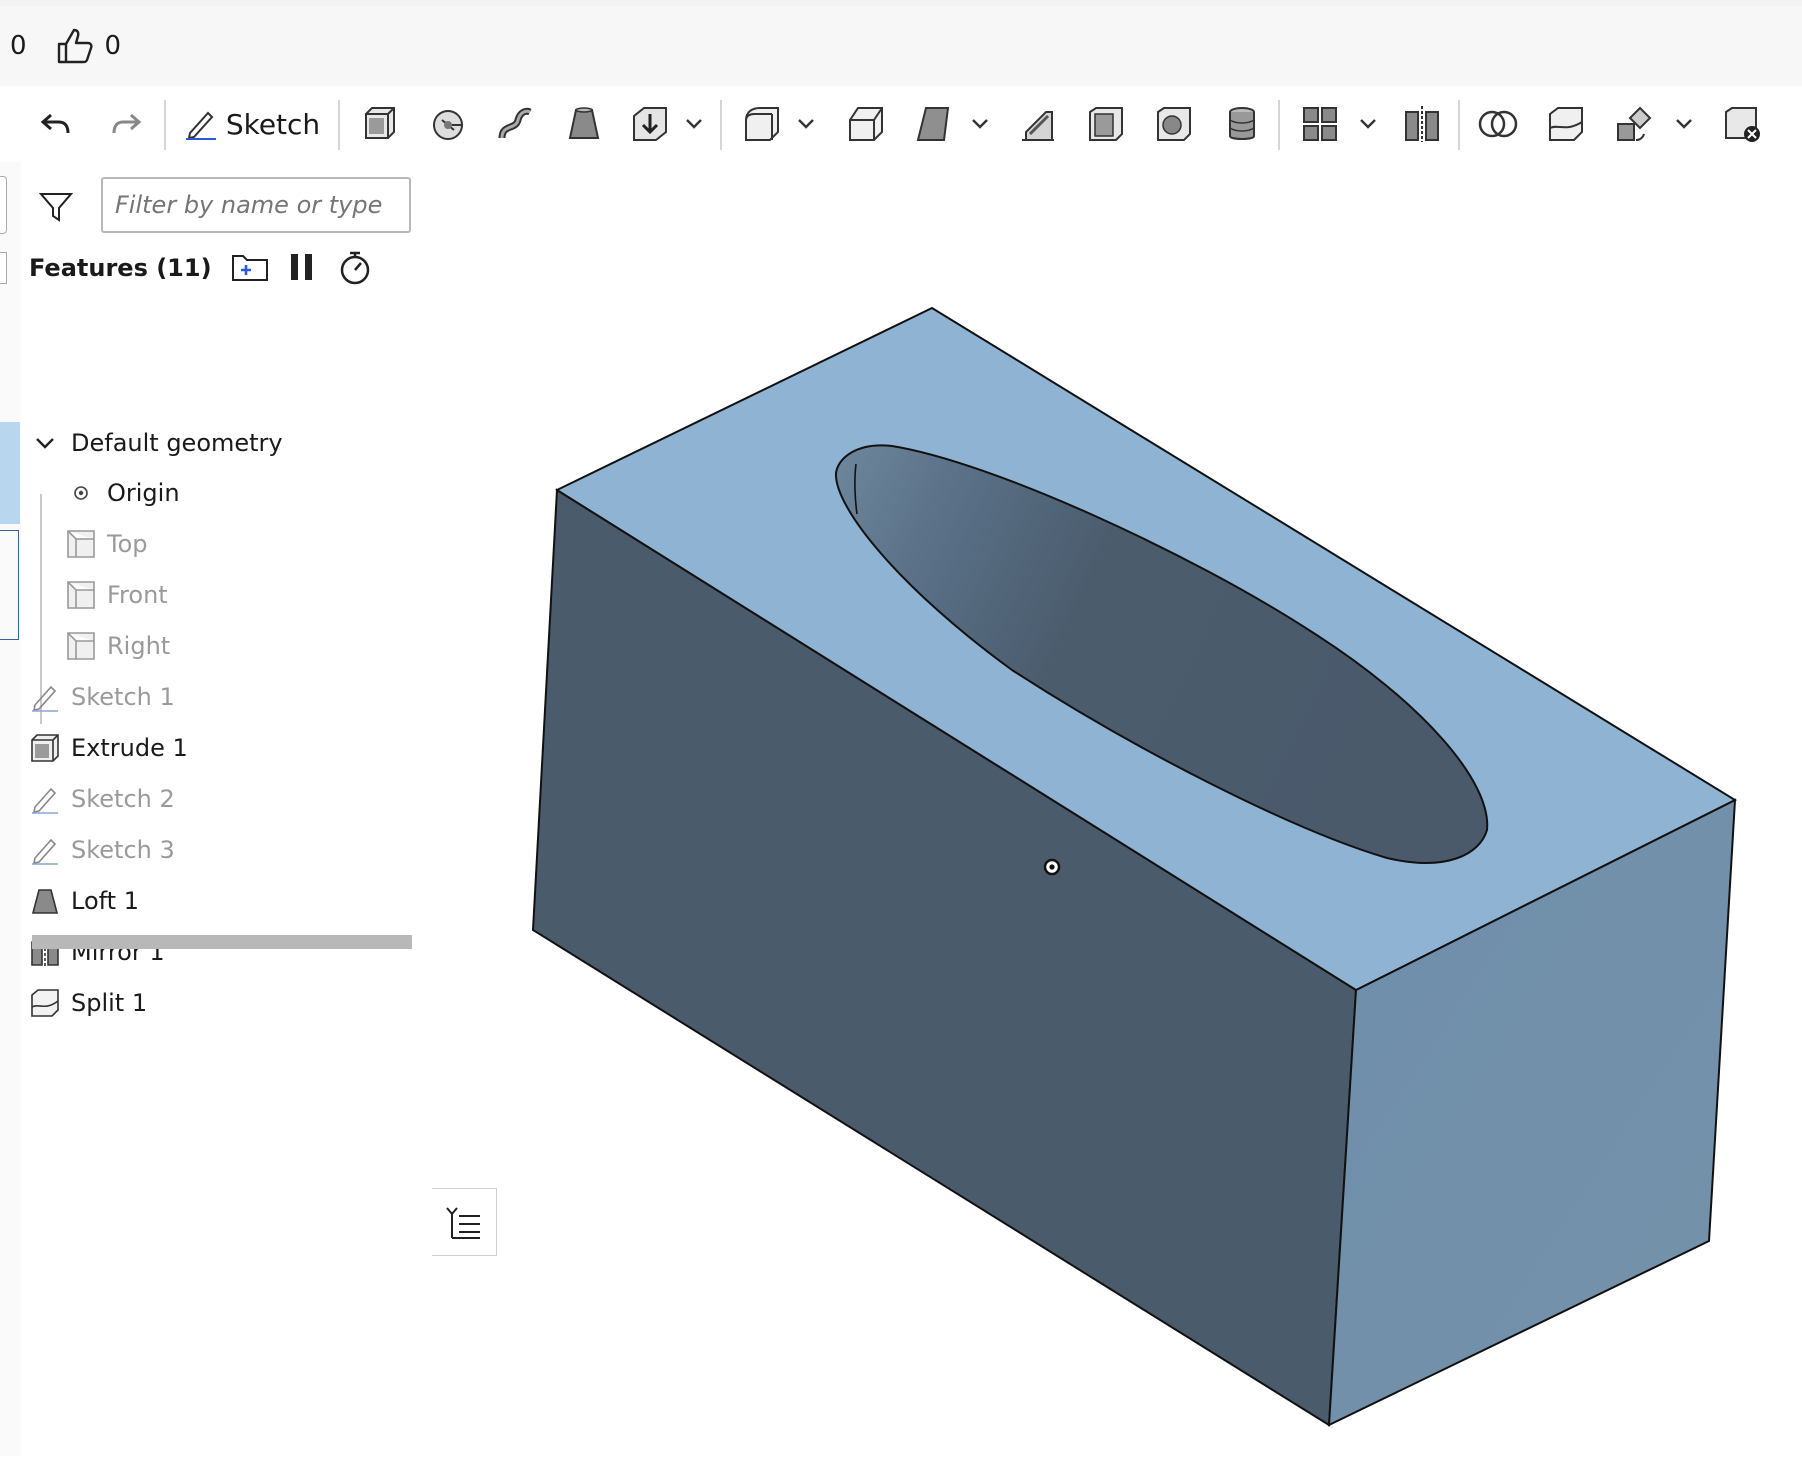  I want to click on hole-icon, so click(1174, 124).